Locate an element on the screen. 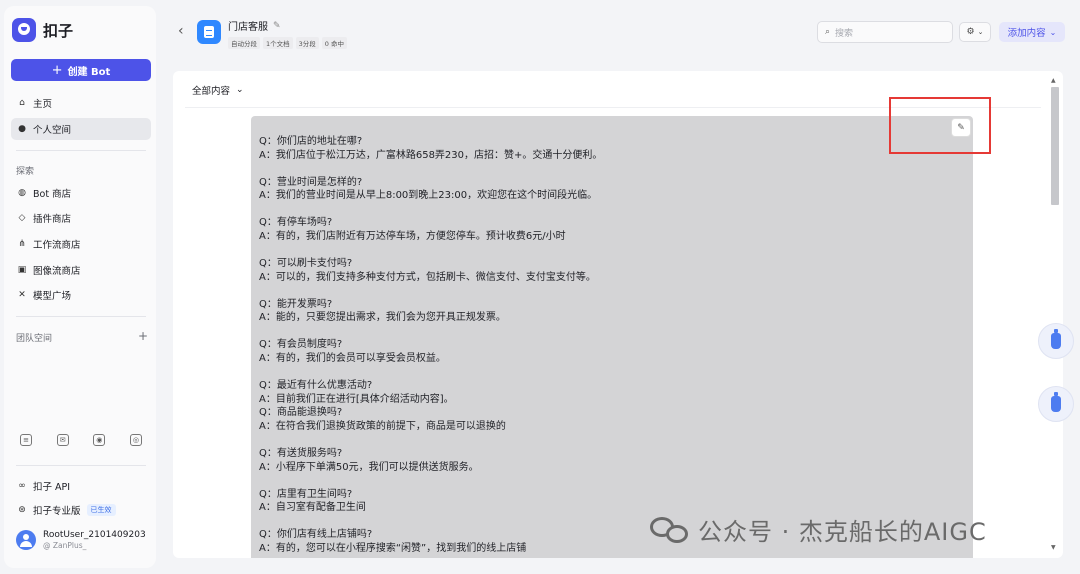  discord-icon: ◉ is located at coordinates (99, 440).